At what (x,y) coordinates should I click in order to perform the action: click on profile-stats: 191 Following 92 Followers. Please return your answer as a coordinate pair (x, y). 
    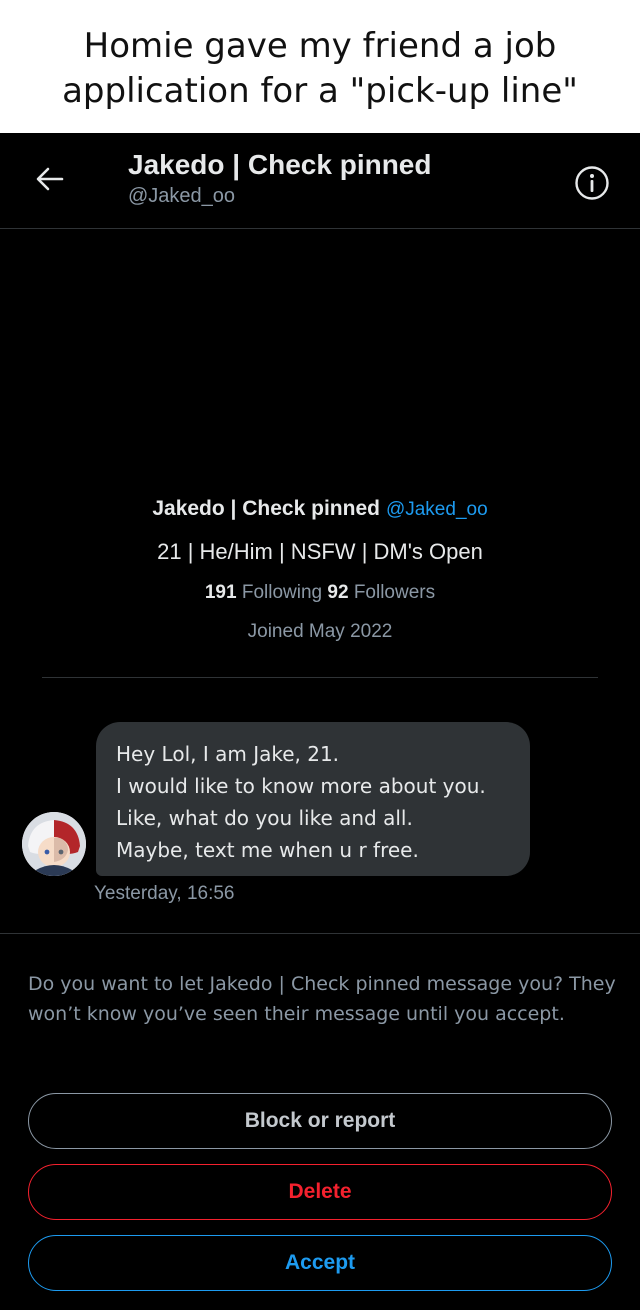
    Looking at the image, I should click on (320, 593).